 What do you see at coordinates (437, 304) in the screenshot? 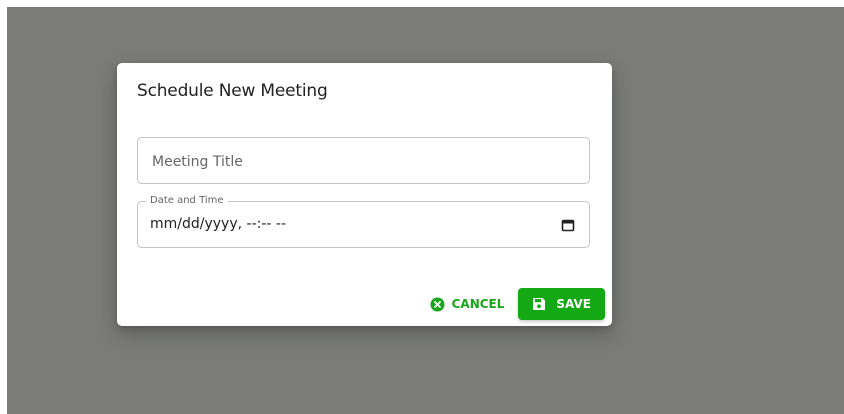
I see `close-circle-icon` at bounding box center [437, 304].